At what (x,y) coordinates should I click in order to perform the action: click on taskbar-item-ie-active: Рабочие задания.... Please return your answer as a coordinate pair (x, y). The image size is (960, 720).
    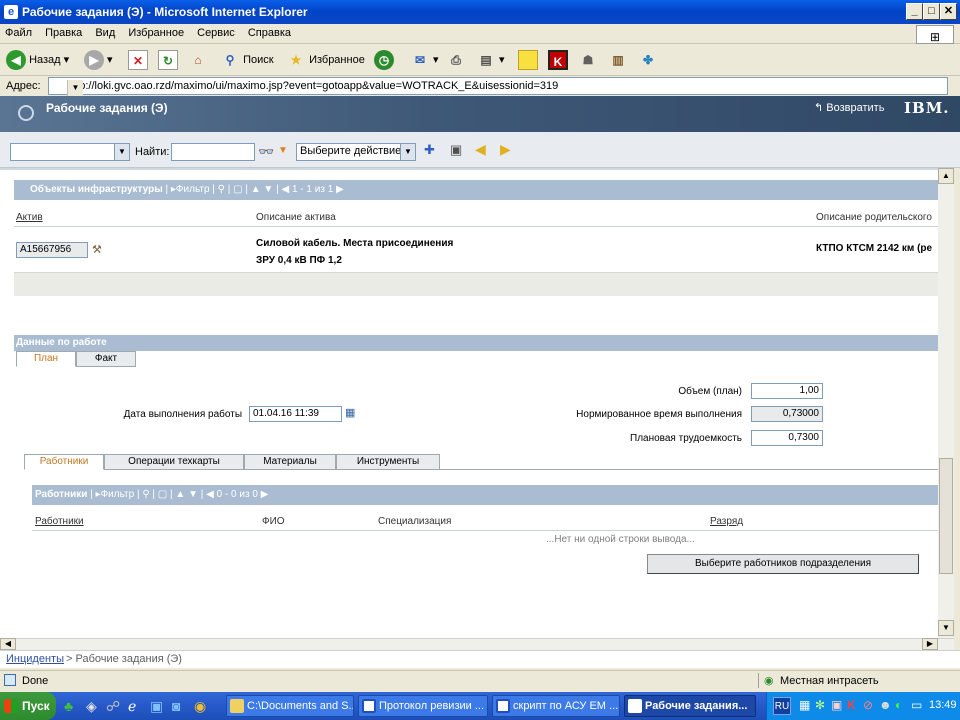
    Looking at the image, I should click on (690, 706).